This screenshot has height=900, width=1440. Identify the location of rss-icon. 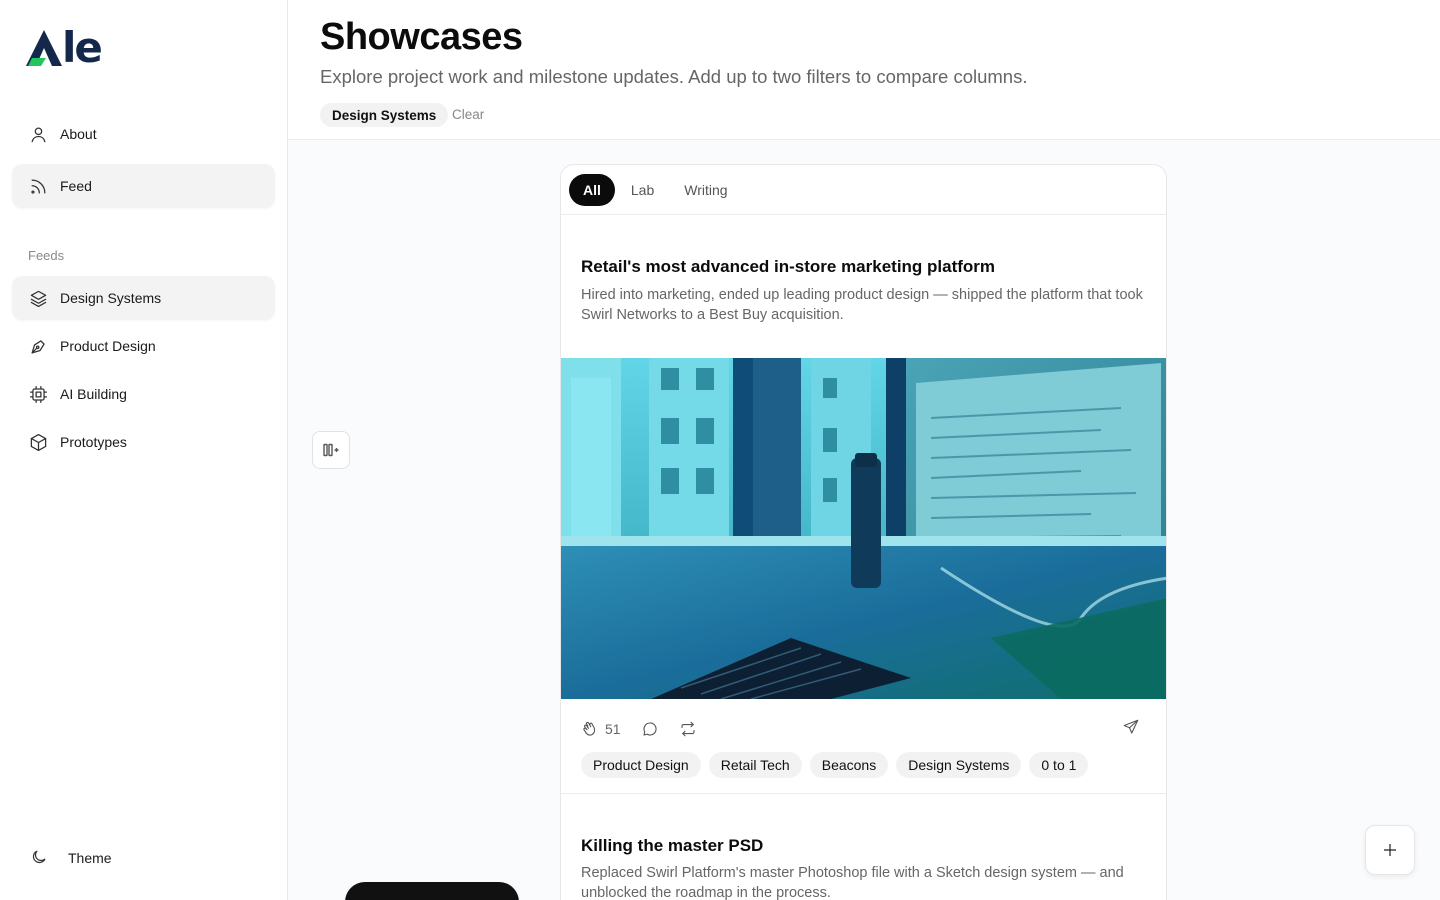
(38, 186).